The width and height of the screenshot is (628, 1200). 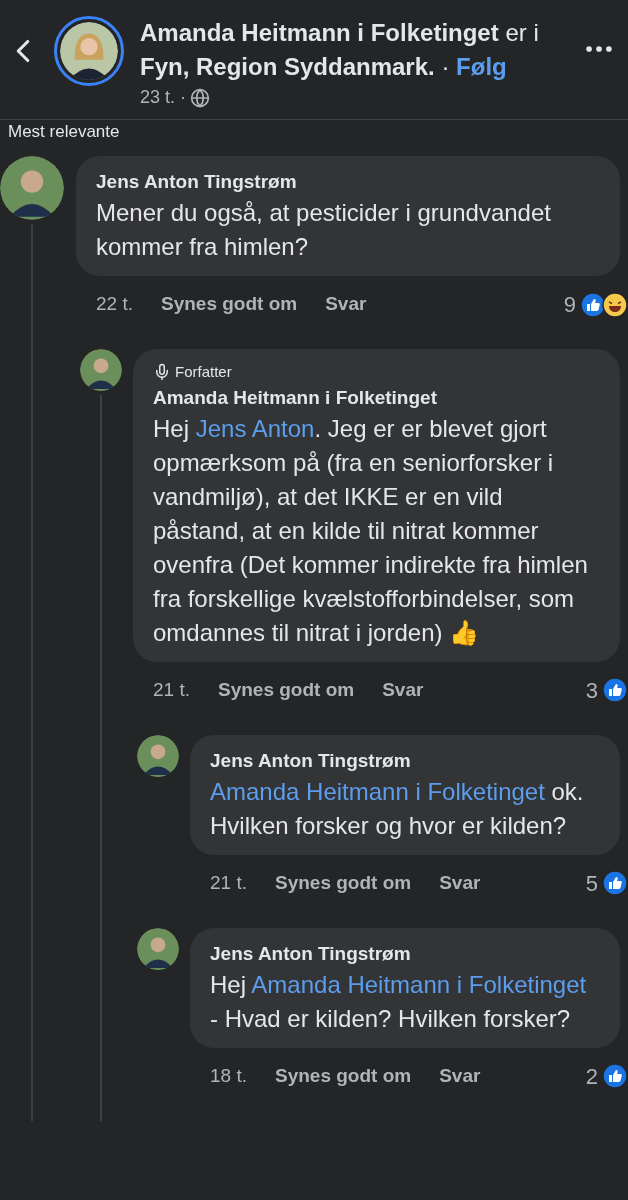 What do you see at coordinates (397, 808) in the screenshot?
I see `comment-text: Amanda Heitmann i Folketinget ok. Hvilken forsker og hvor er kilden?` at bounding box center [397, 808].